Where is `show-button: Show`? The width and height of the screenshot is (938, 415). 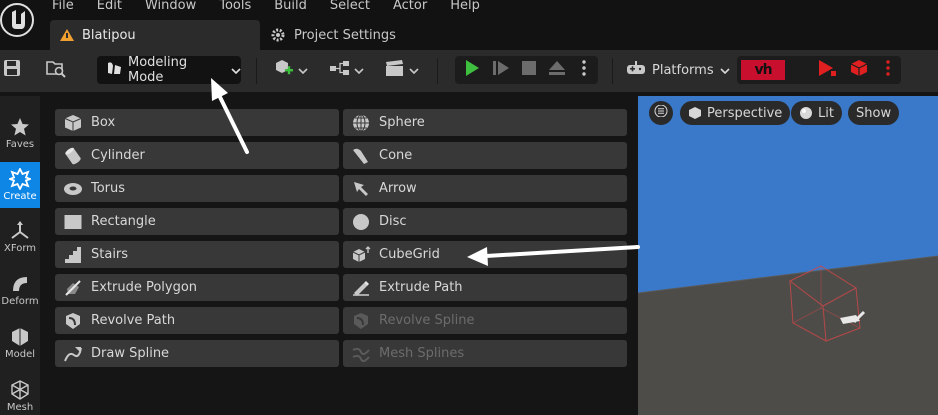 show-button: Show is located at coordinates (874, 113).